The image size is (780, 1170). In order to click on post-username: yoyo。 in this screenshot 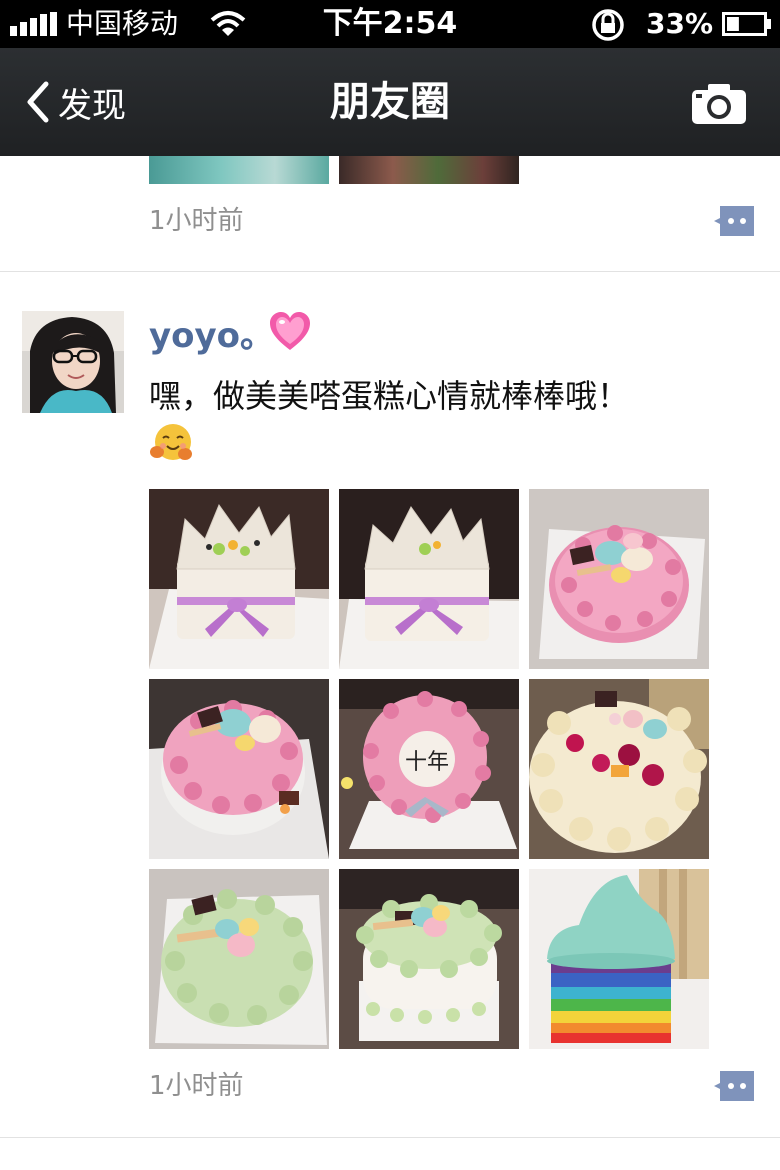, I will do `click(211, 336)`.